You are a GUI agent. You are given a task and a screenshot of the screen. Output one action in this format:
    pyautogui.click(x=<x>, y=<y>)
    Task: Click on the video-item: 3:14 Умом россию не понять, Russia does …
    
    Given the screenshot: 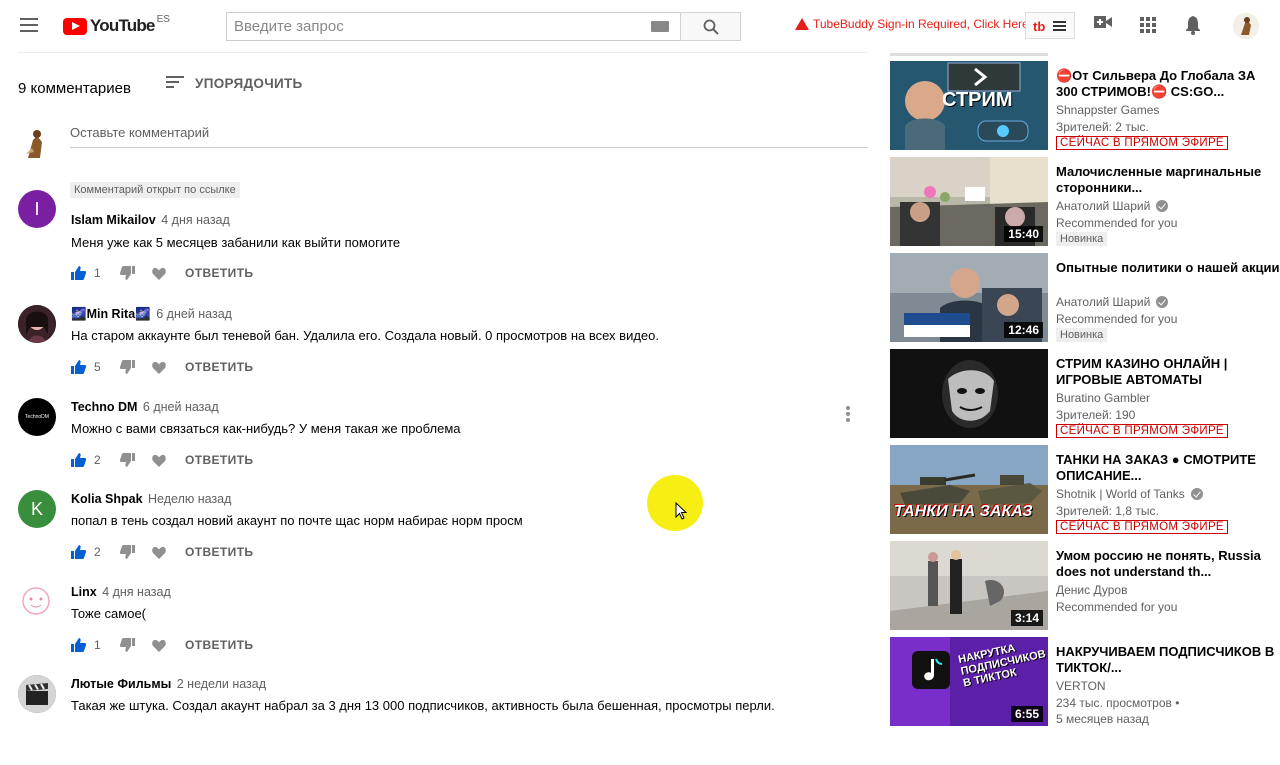 What is the action you would take?
    pyautogui.click(x=1084, y=586)
    